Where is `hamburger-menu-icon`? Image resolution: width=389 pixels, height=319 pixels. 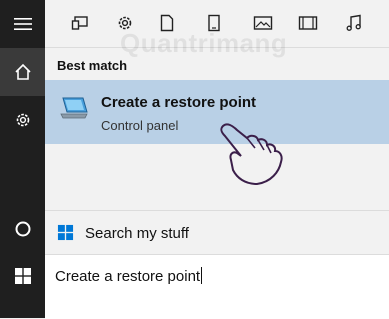
hamburger-menu-icon is located at coordinates (22, 24).